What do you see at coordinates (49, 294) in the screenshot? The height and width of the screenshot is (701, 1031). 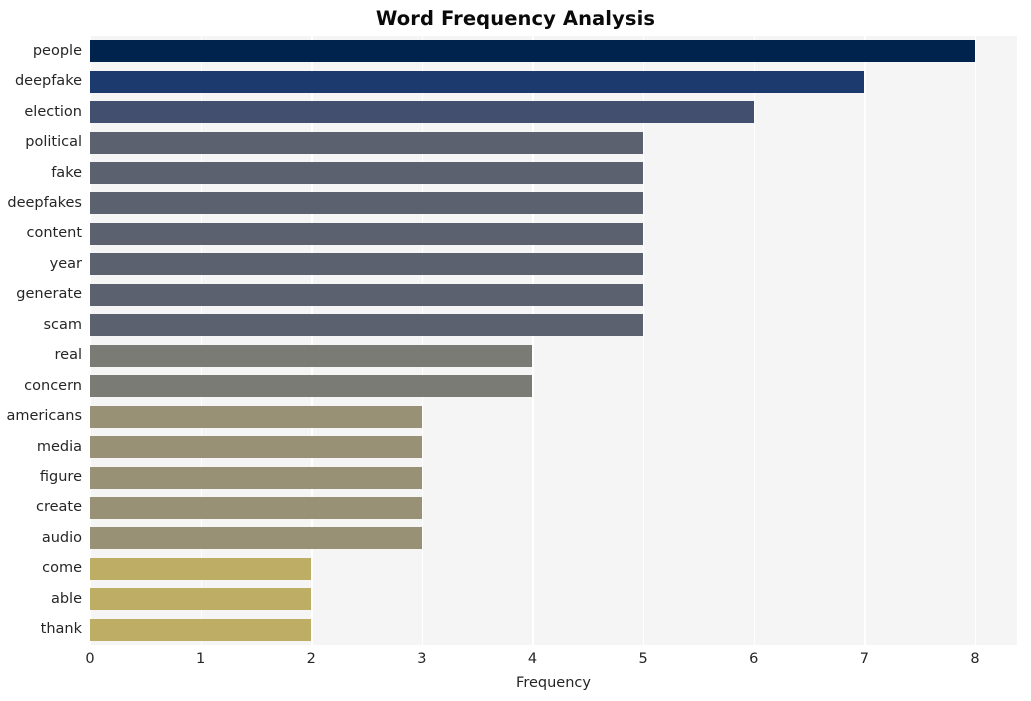 I see `y-tick-label-generate: generate` at bounding box center [49, 294].